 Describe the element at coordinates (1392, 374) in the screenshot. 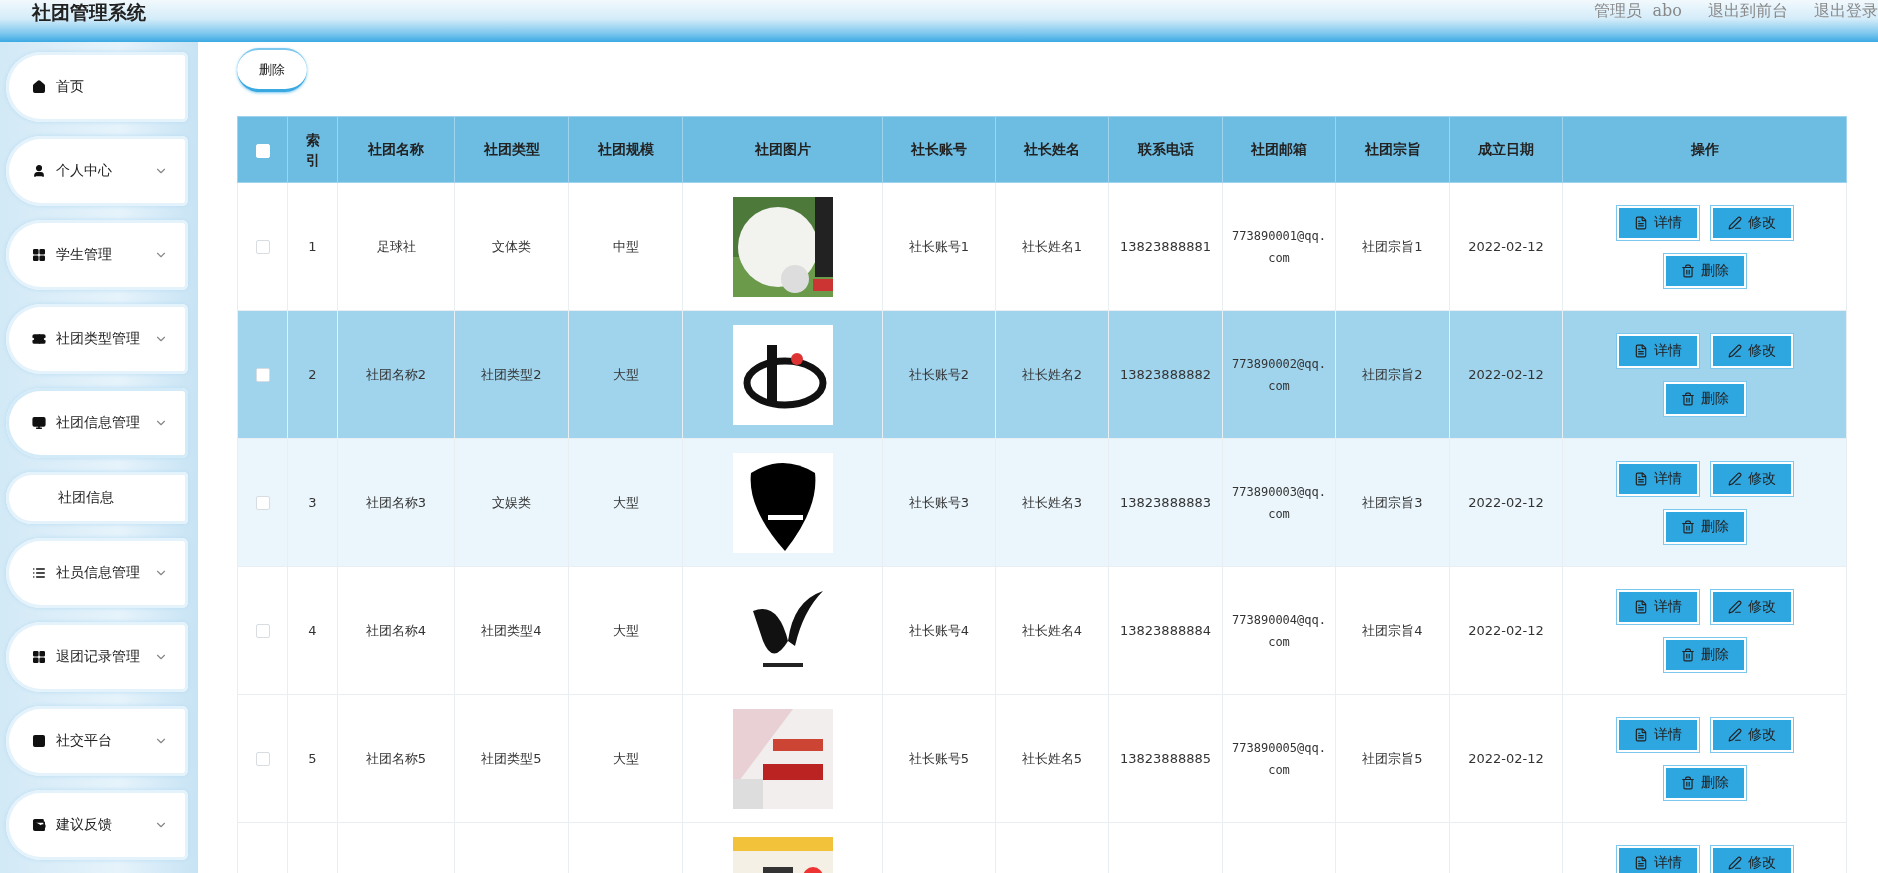

I see `table-cell: 社团宗旨2` at that location.